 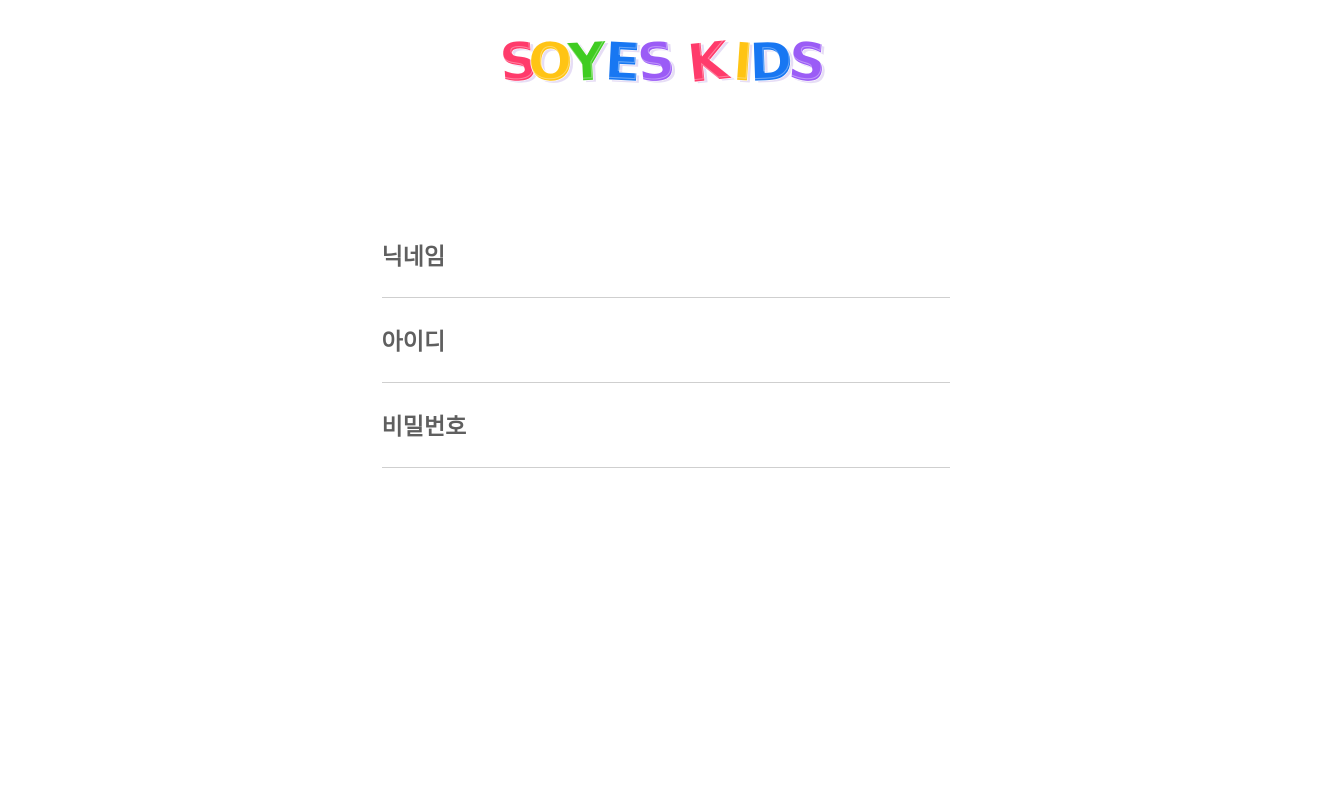 I want to click on user-id-label: 아이디, so click(x=414, y=342).